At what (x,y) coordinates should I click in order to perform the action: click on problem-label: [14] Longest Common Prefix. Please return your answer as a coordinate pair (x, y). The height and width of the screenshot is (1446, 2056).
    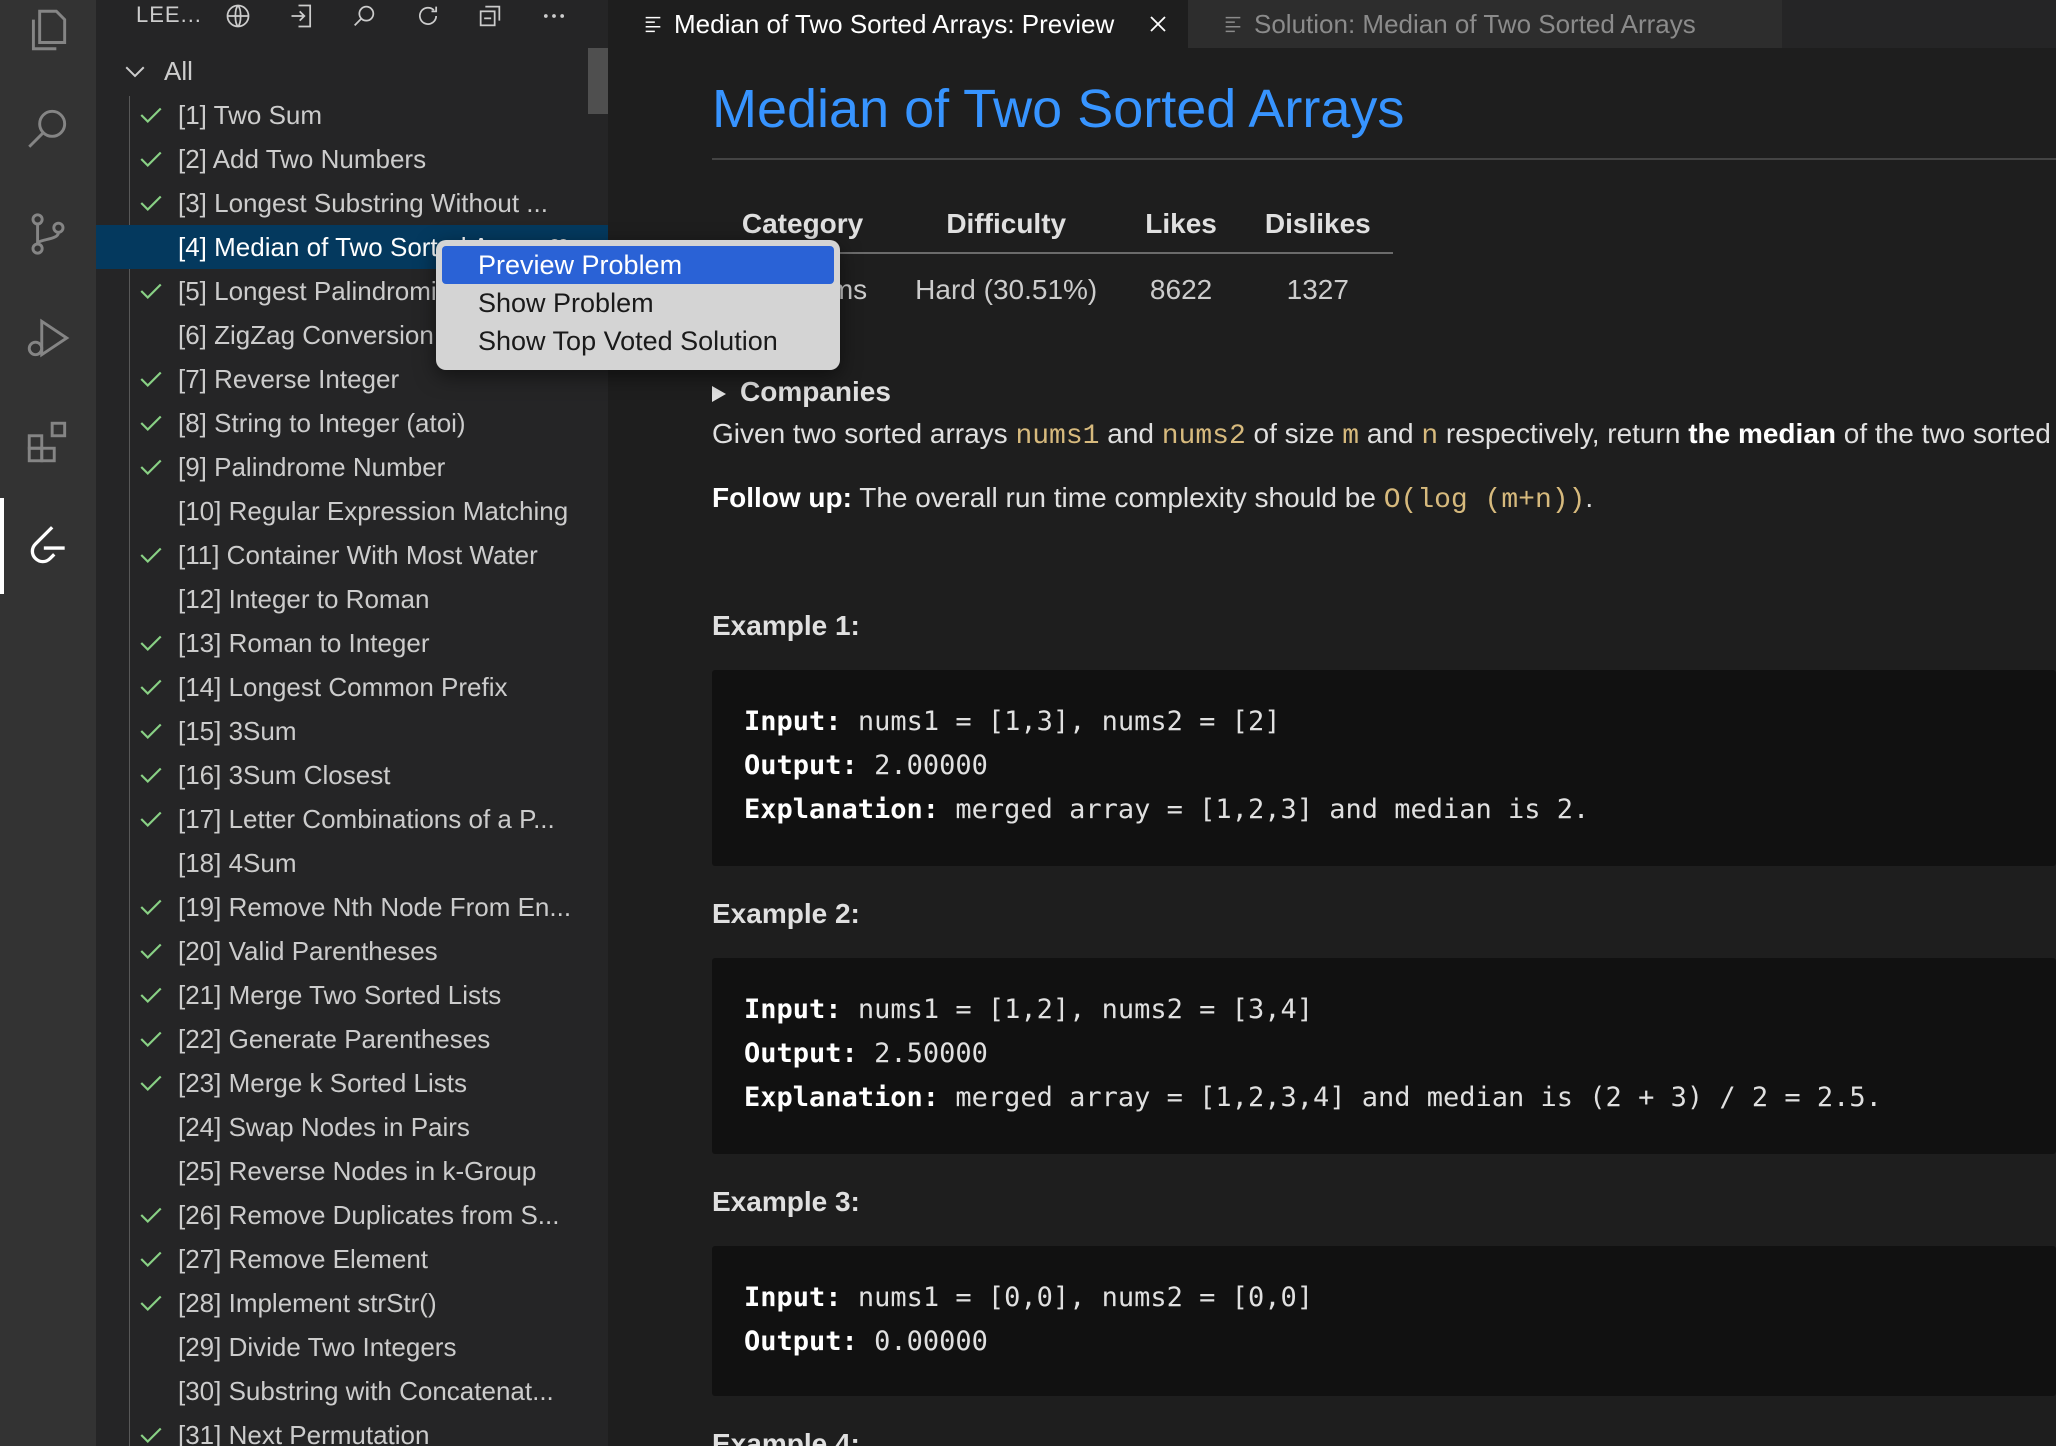
    Looking at the image, I should click on (343, 687).